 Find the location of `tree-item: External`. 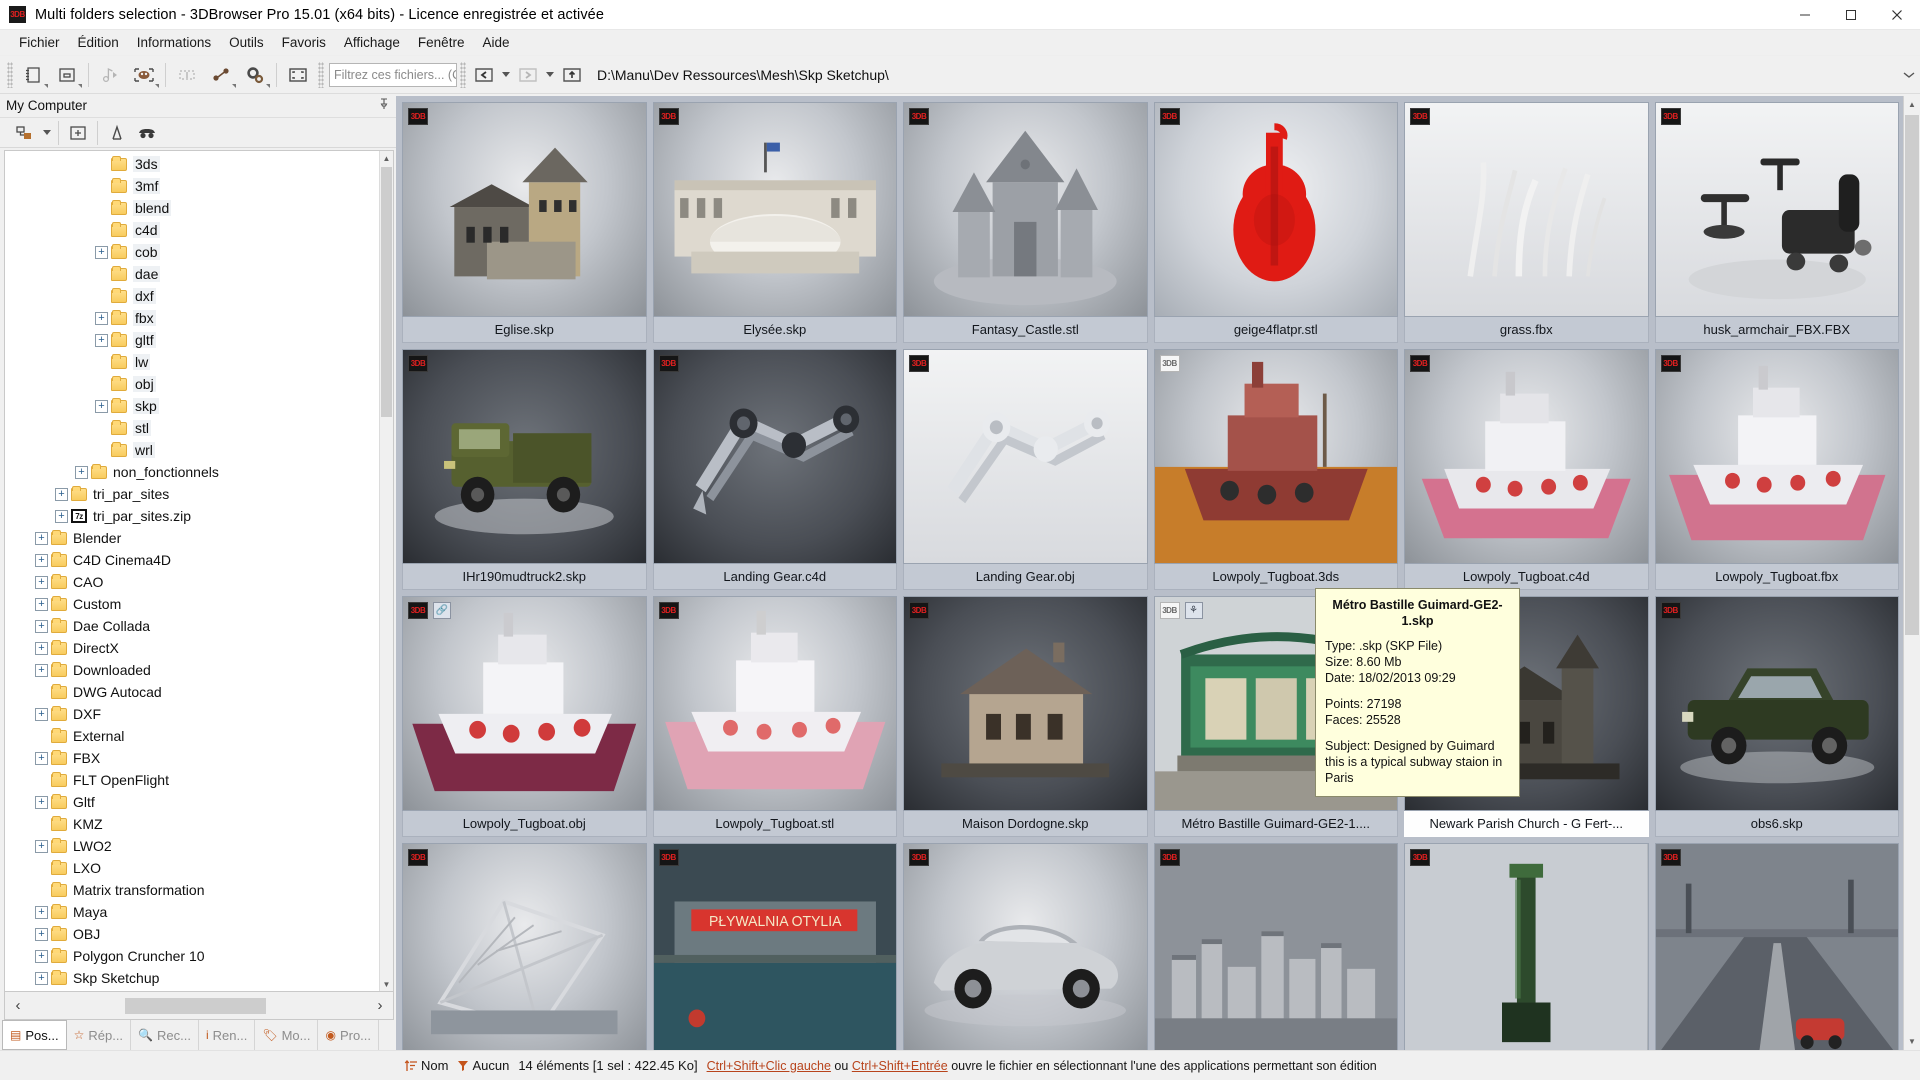

tree-item: External is located at coordinates (192, 736).